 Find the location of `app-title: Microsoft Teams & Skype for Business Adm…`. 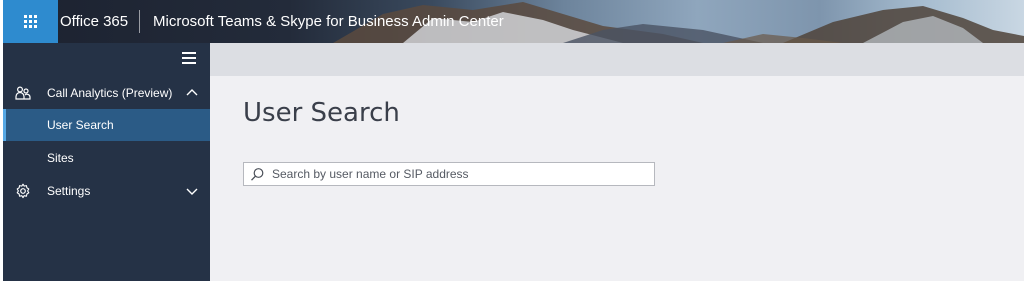

app-title: Microsoft Teams & Skype for Business Adm… is located at coordinates (328, 21).